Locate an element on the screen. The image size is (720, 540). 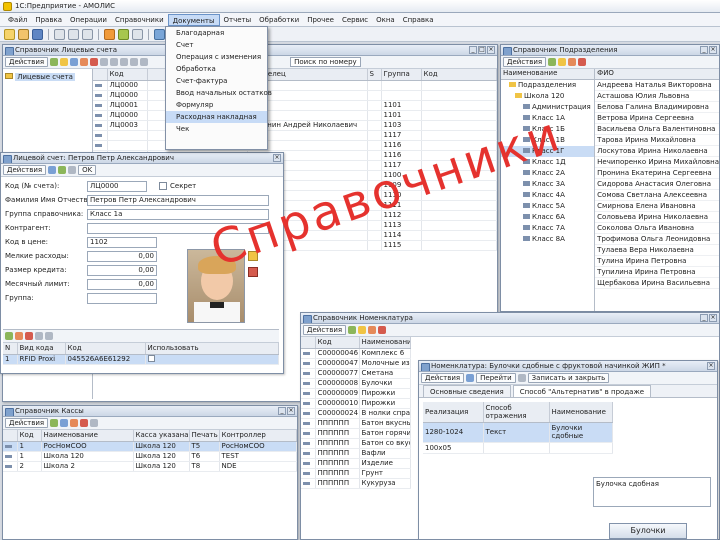
column-header: Способ отражения is located at coordinates (516, 412).